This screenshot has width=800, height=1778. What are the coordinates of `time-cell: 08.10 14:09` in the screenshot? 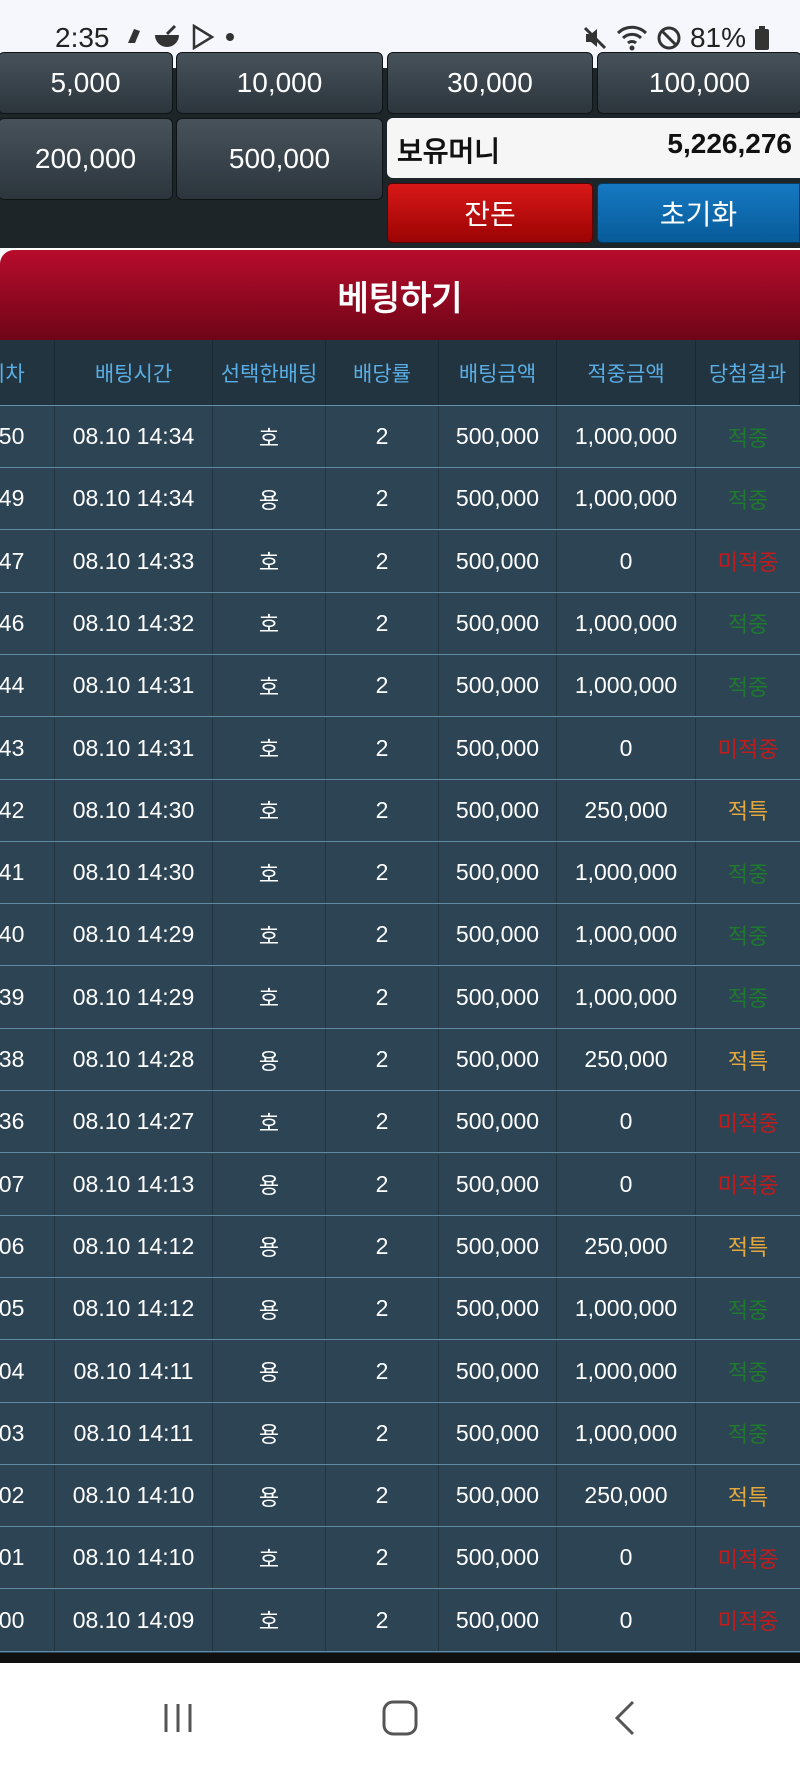 It's located at (134, 1620).